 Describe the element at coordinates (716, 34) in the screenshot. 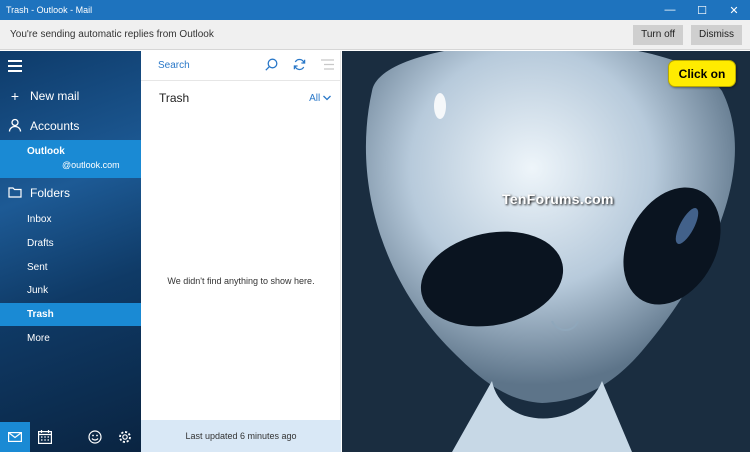

I see `dismiss-button: Dismiss` at that location.